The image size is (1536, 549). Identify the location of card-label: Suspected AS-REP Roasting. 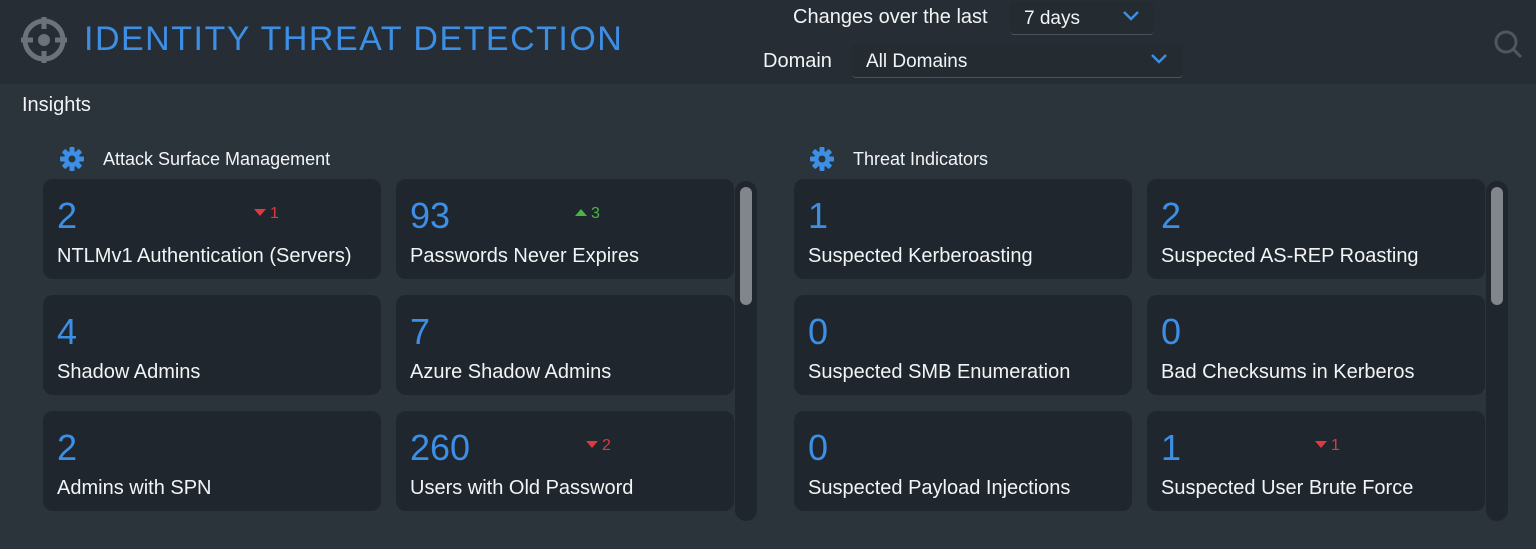
(1290, 256).